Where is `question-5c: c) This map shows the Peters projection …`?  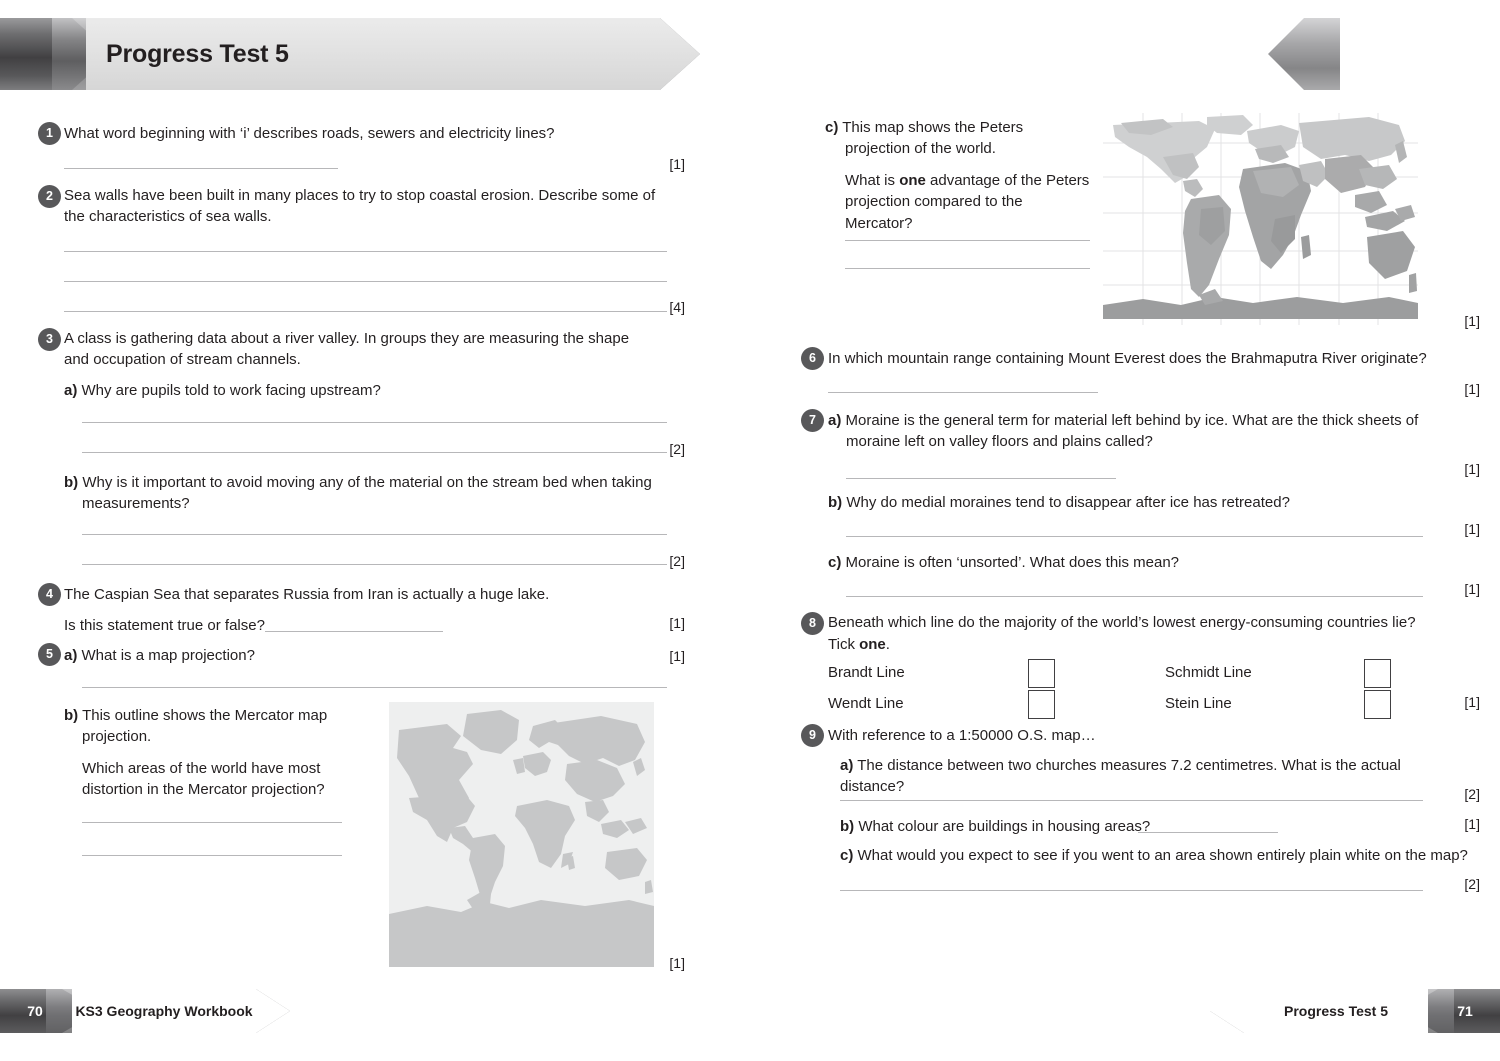
question-5c: c) This map shows the Peters projection … is located at coordinates (957, 138).